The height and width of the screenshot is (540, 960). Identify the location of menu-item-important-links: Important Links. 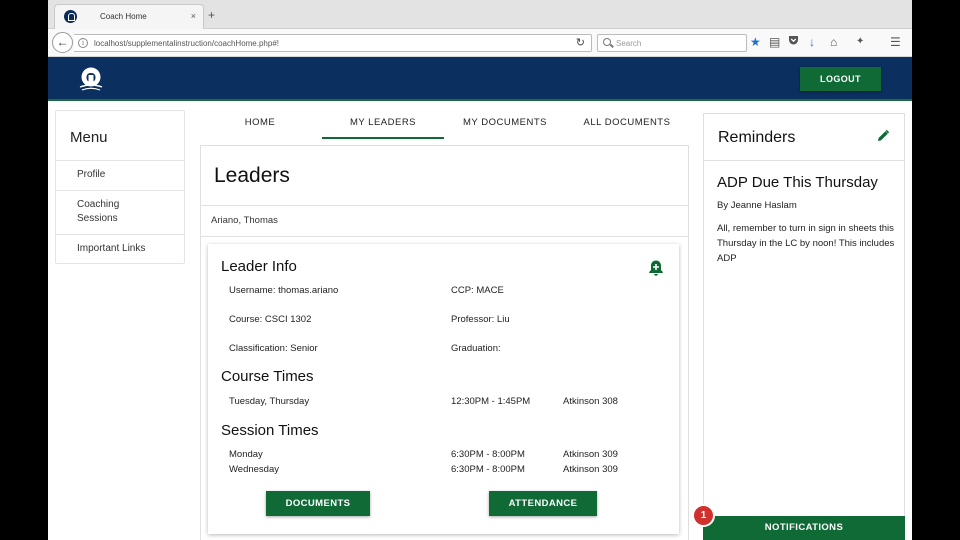
(120, 249).